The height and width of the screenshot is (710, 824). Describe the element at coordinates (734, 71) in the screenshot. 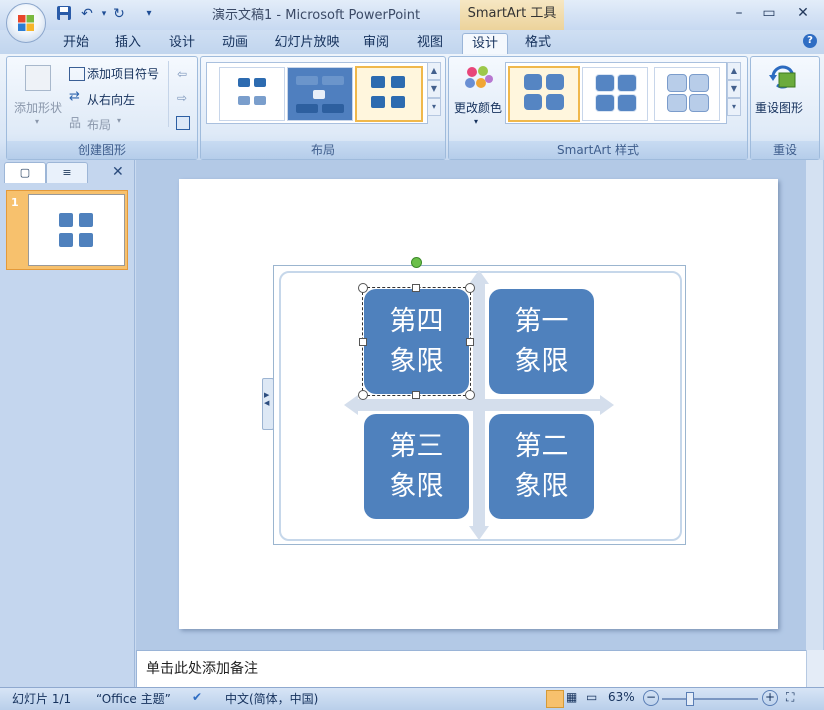

I see `style-gallery-up-icon: ▲` at that location.